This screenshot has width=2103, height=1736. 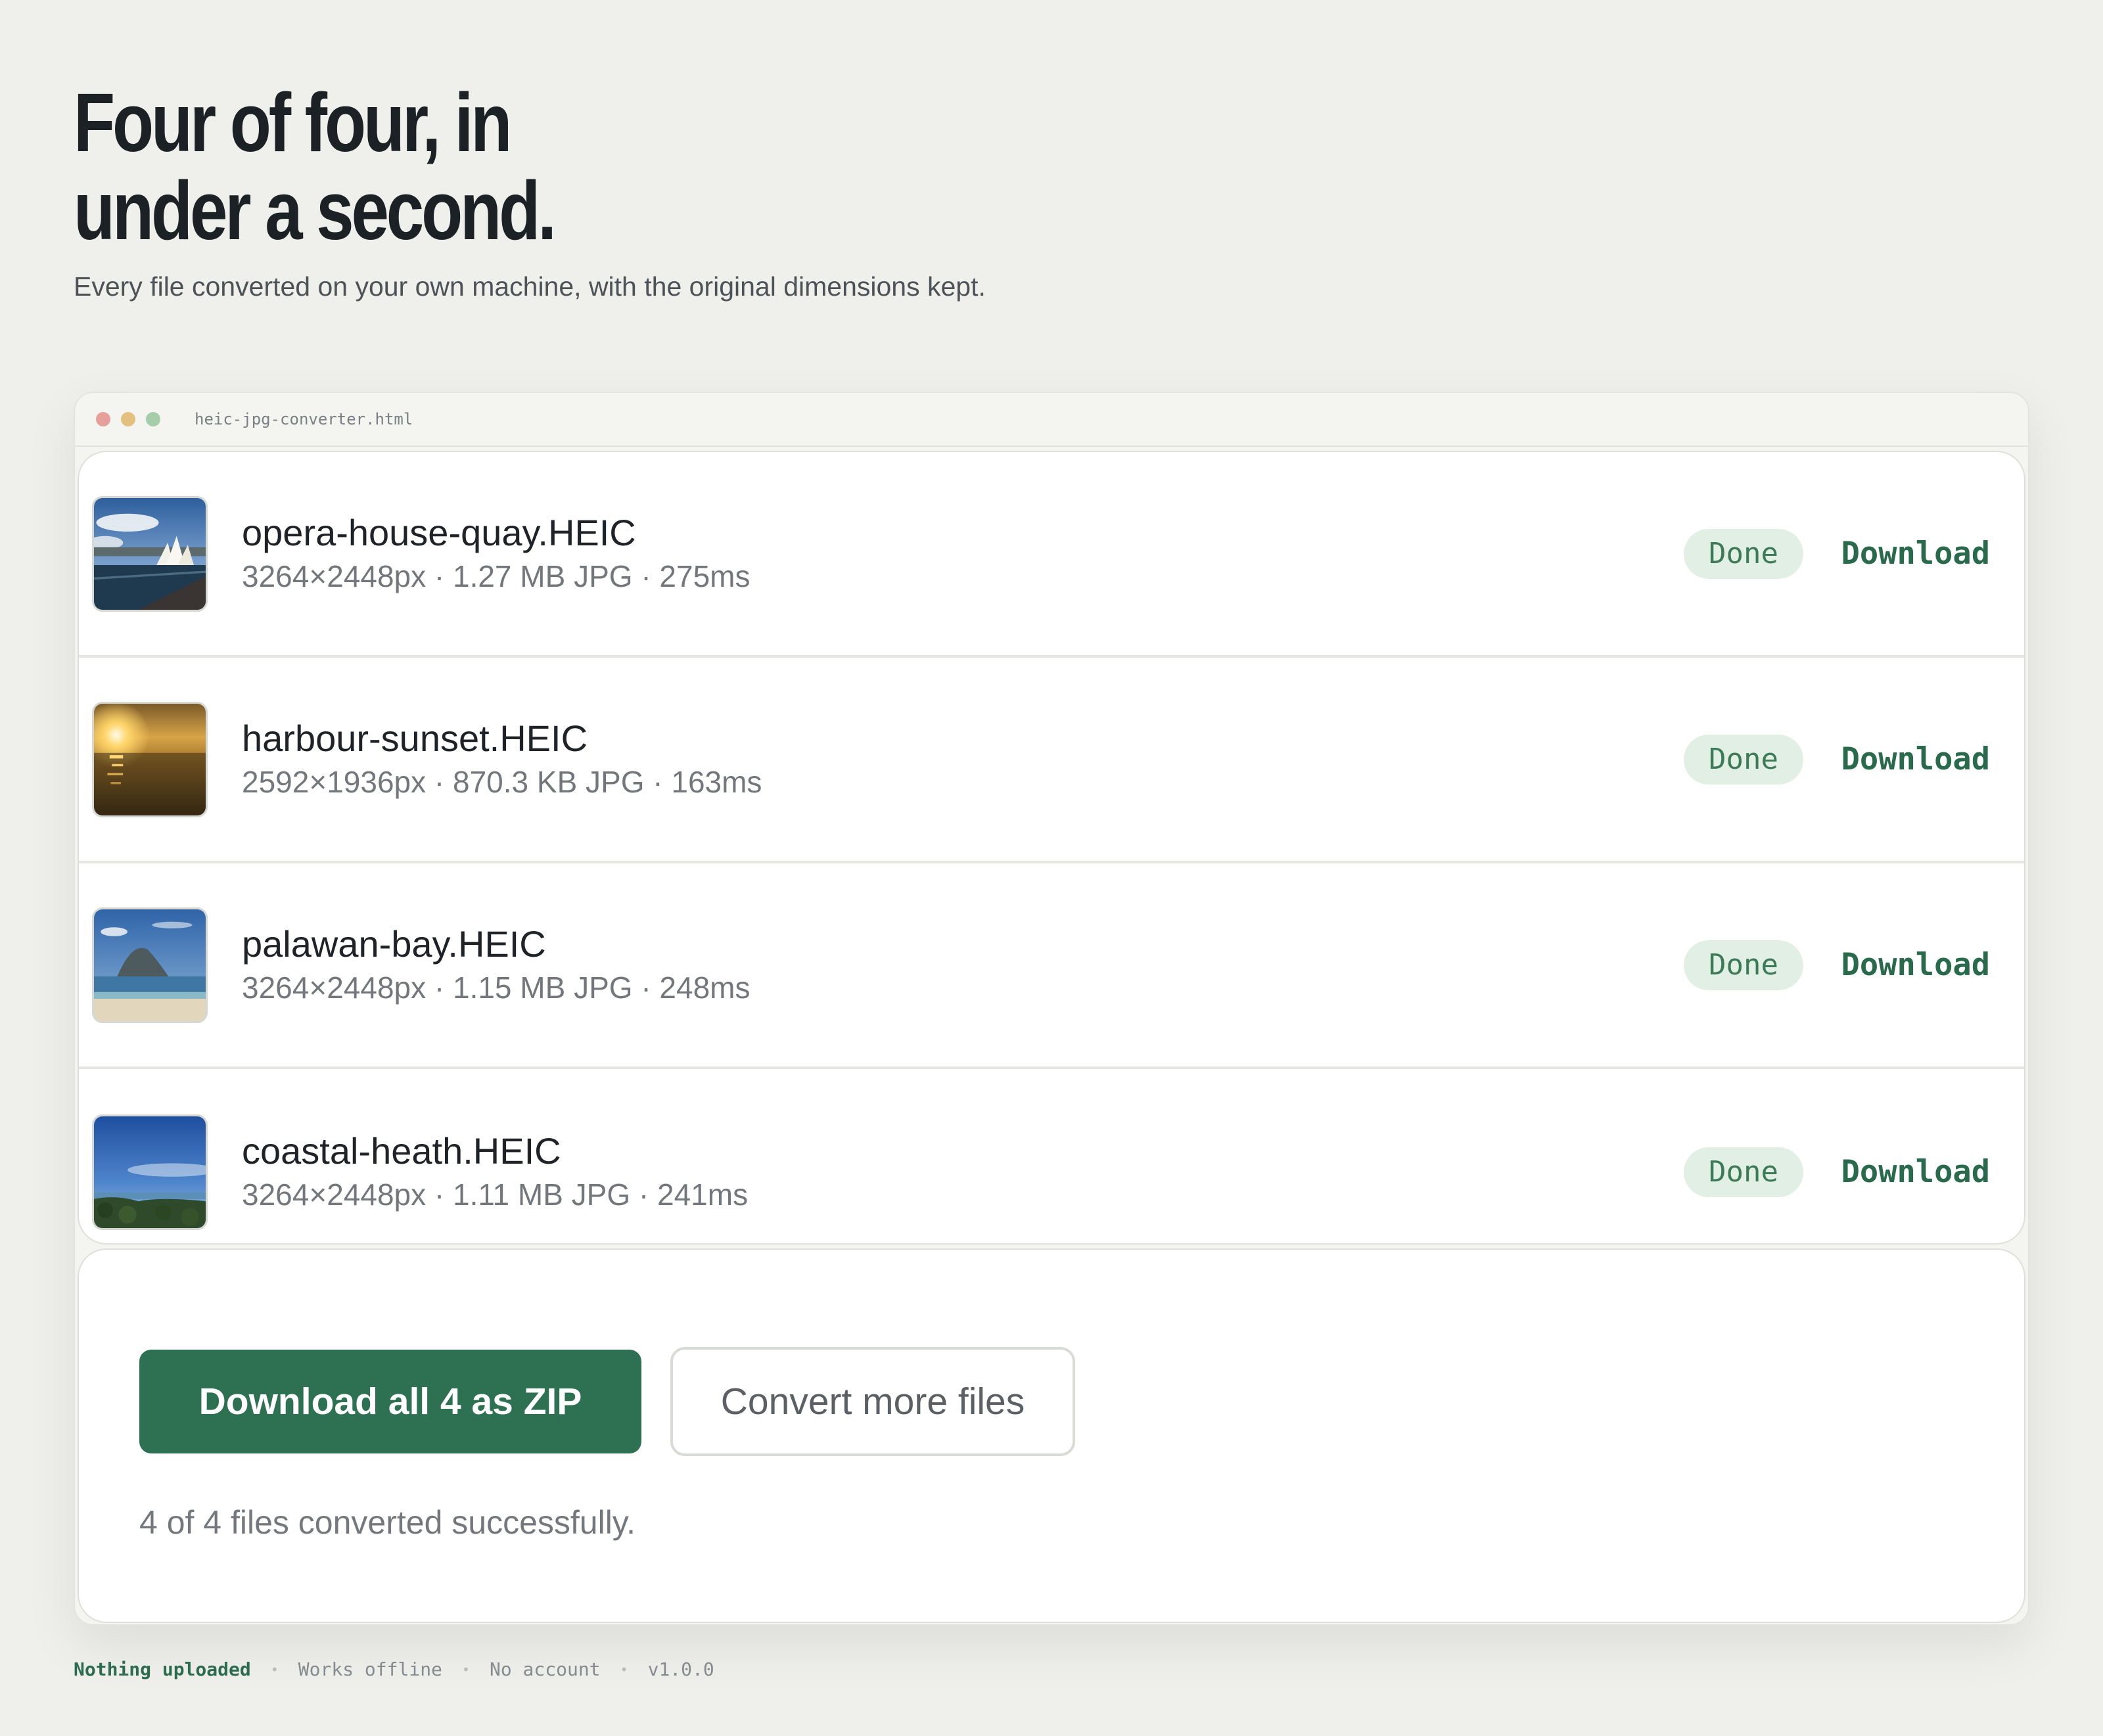 What do you see at coordinates (387, 1522) in the screenshot?
I see `conversion-status-text: 4 of 4 files converted successfully.` at bounding box center [387, 1522].